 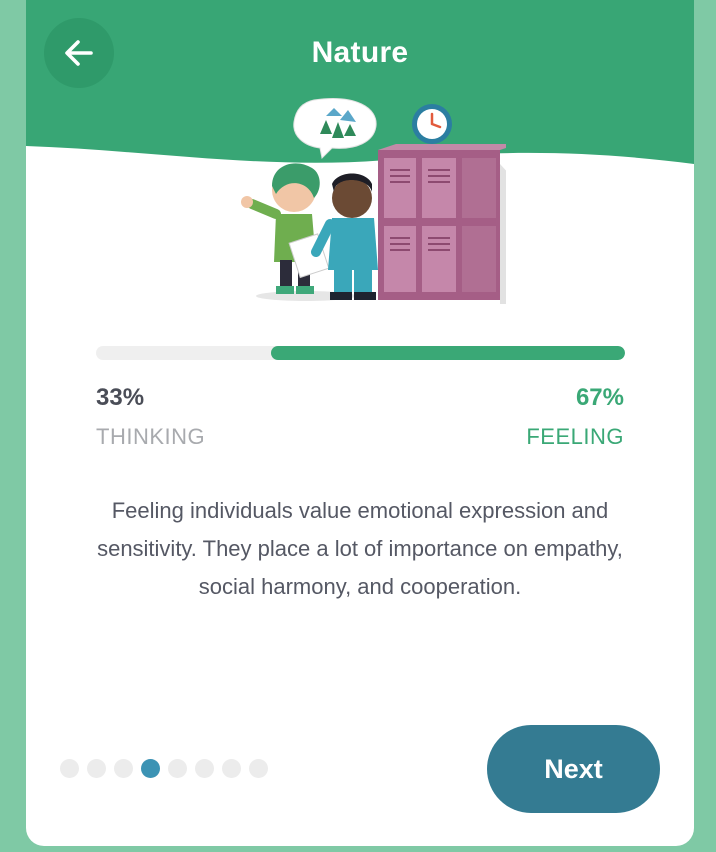 What do you see at coordinates (360, 52) in the screenshot?
I see `page-title: Nature` at bounding box center [360, 52].